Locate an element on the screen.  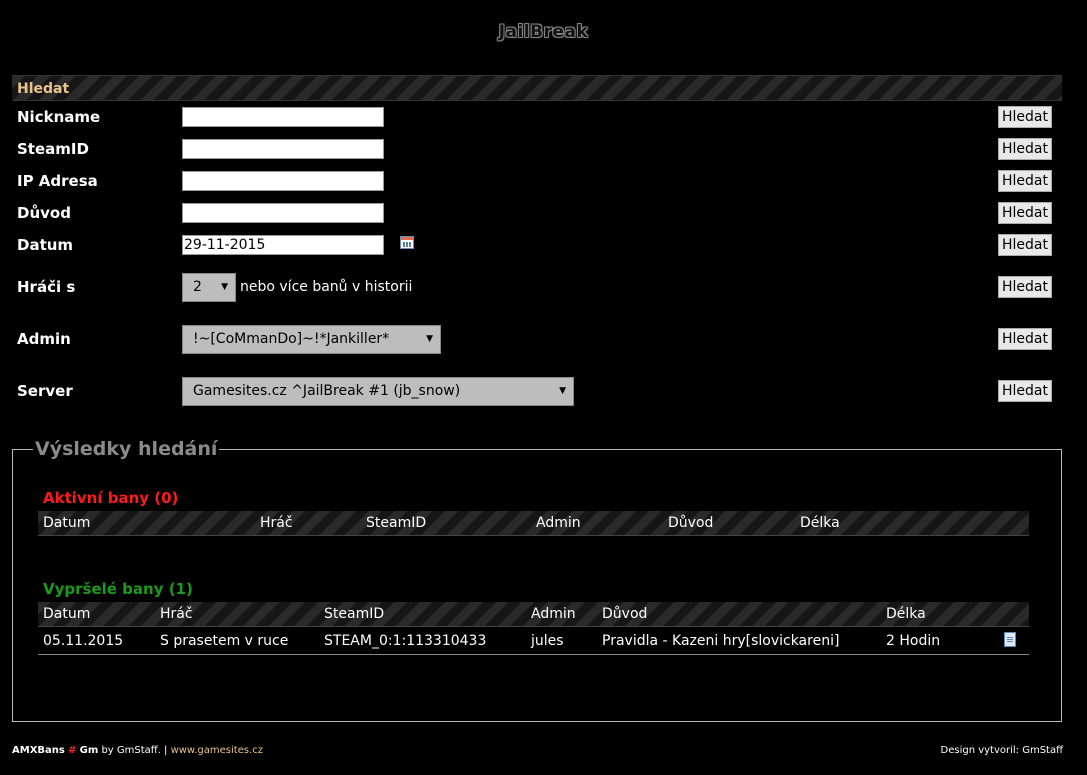
footer-hash: # is located at coordinates (72, 750).